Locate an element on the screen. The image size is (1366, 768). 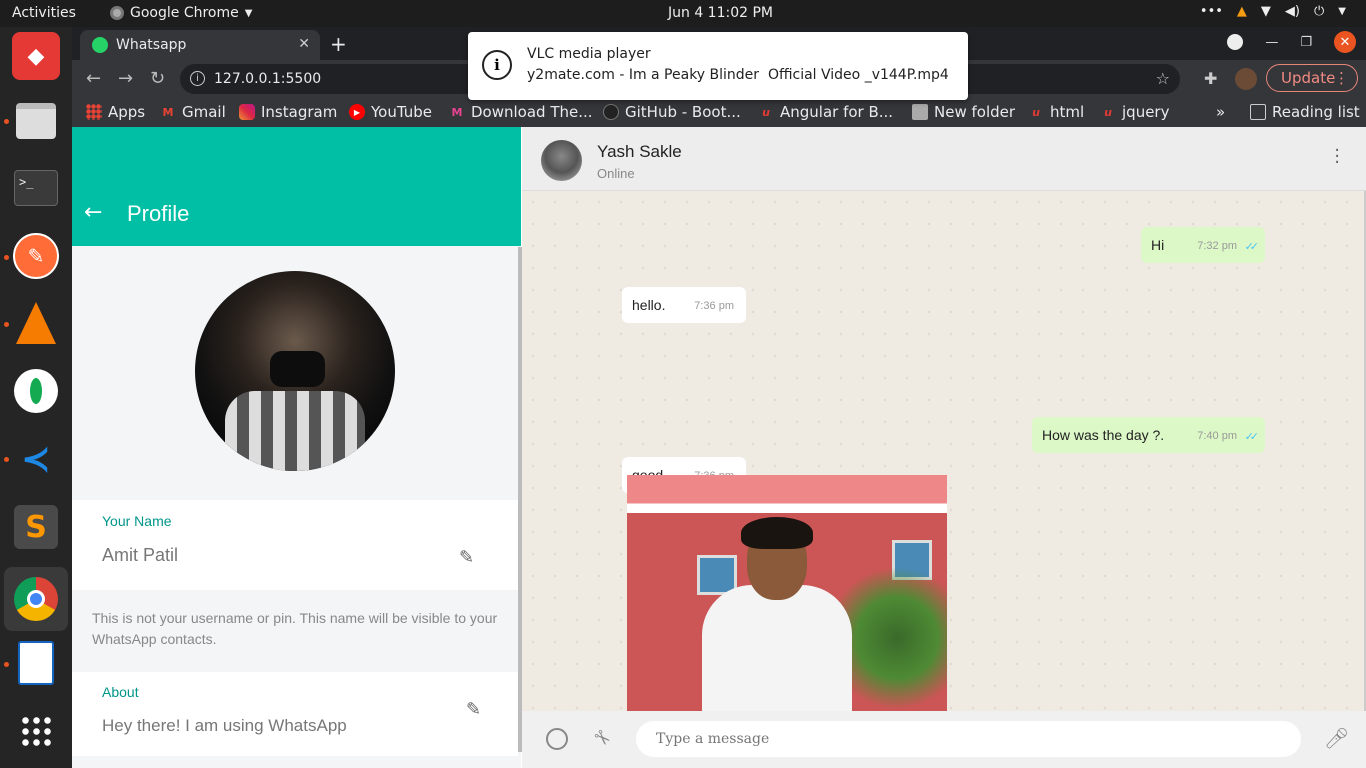
more-bookmarks-button: » is located at coordinates (1220, 112).